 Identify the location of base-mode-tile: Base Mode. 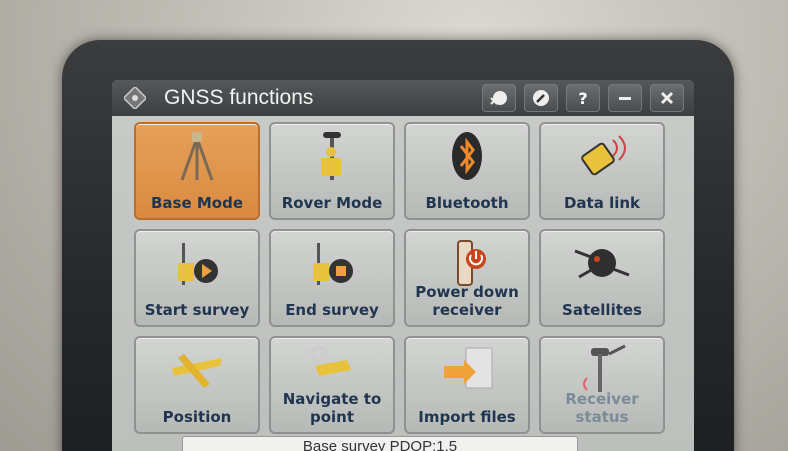
(197, 171).